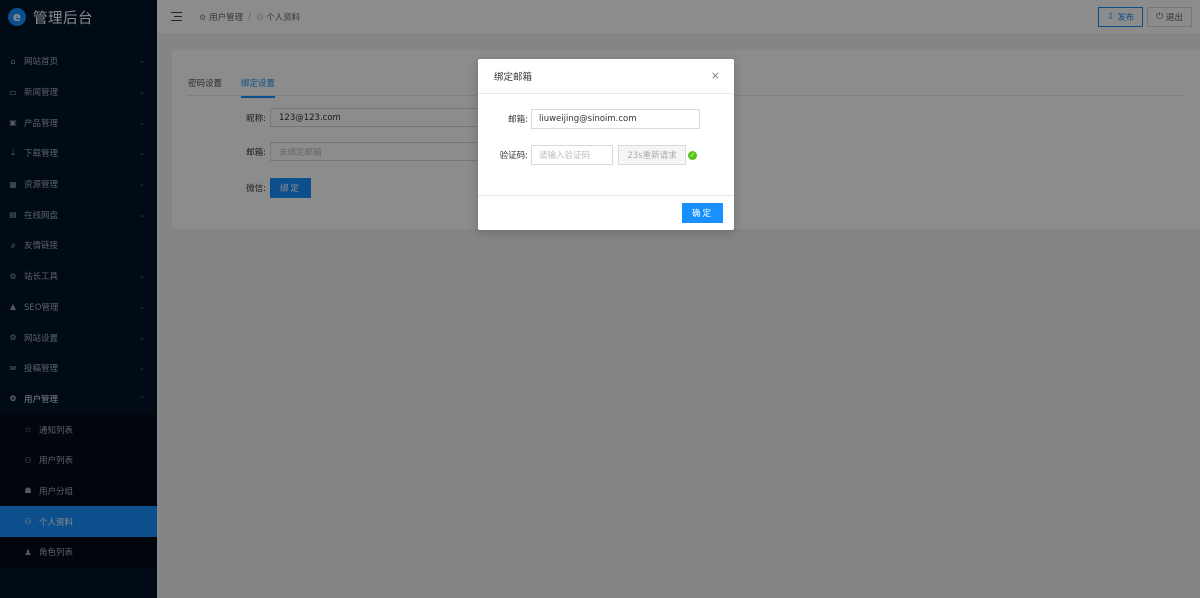  What do you see at coordinates (518, 120) in the screenshot?
I see `modal-email-label: 邮箱:` at bounding box center [518, 120].